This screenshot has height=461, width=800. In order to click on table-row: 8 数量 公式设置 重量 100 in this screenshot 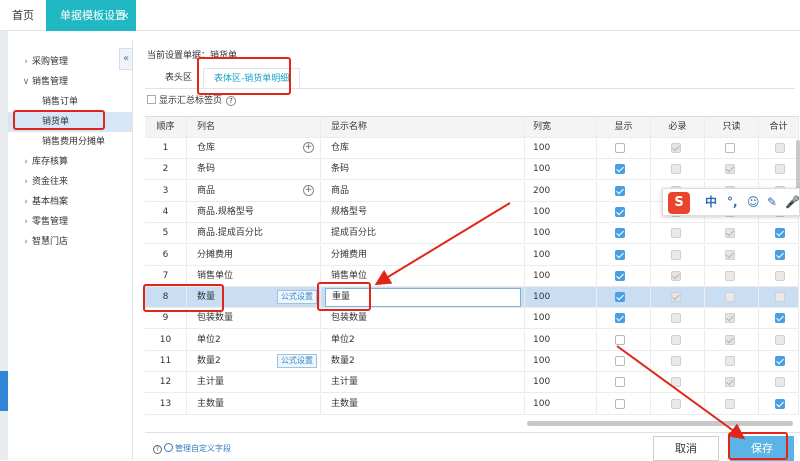, I will do `click(472, 298)`.